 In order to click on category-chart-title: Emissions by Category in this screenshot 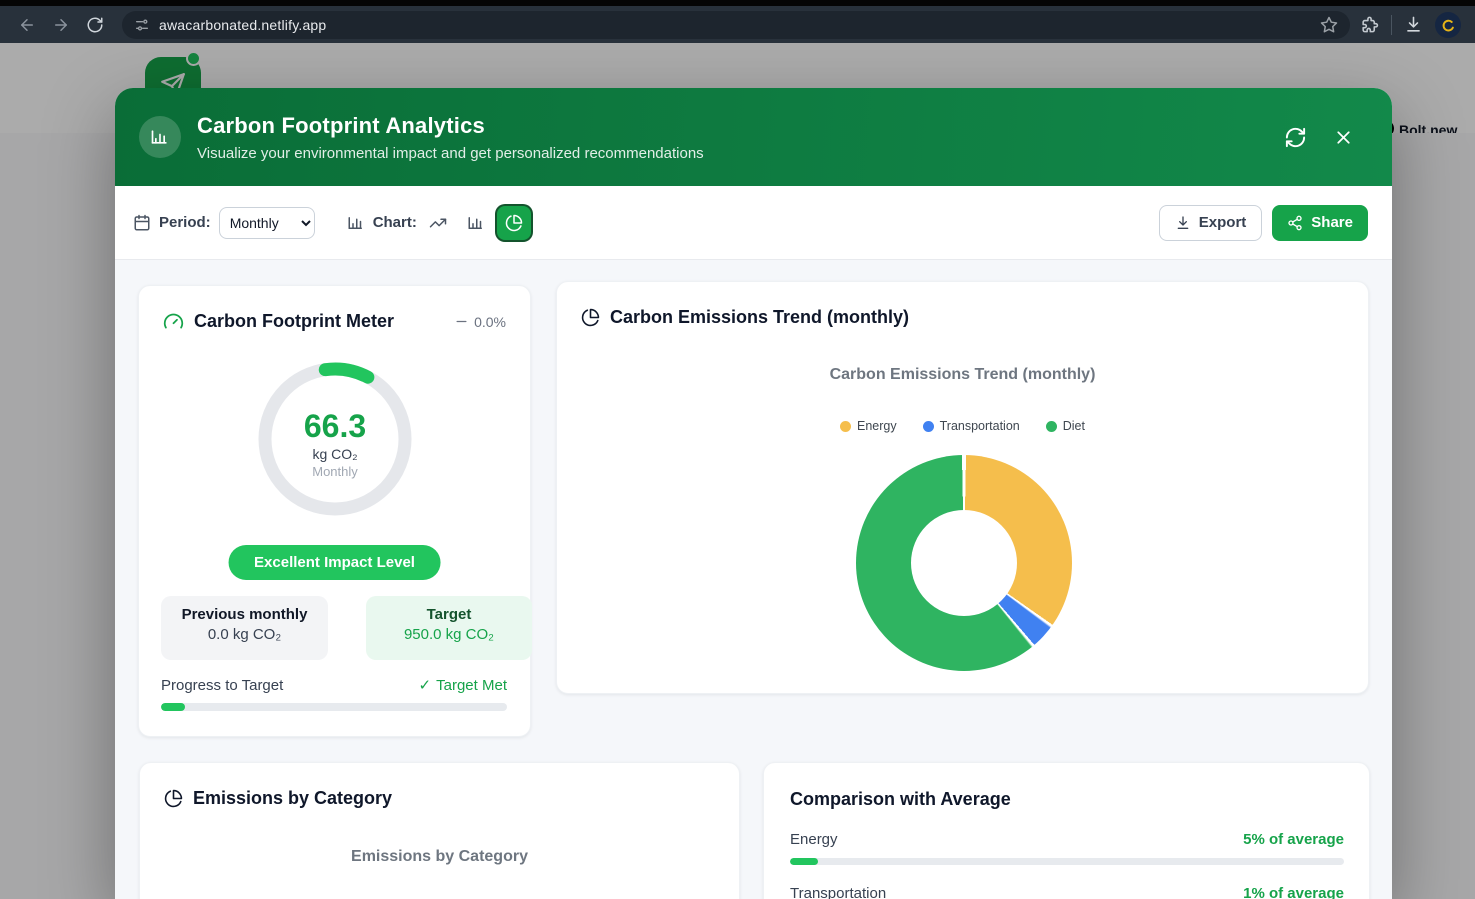, I will do `click(439, 856)`.